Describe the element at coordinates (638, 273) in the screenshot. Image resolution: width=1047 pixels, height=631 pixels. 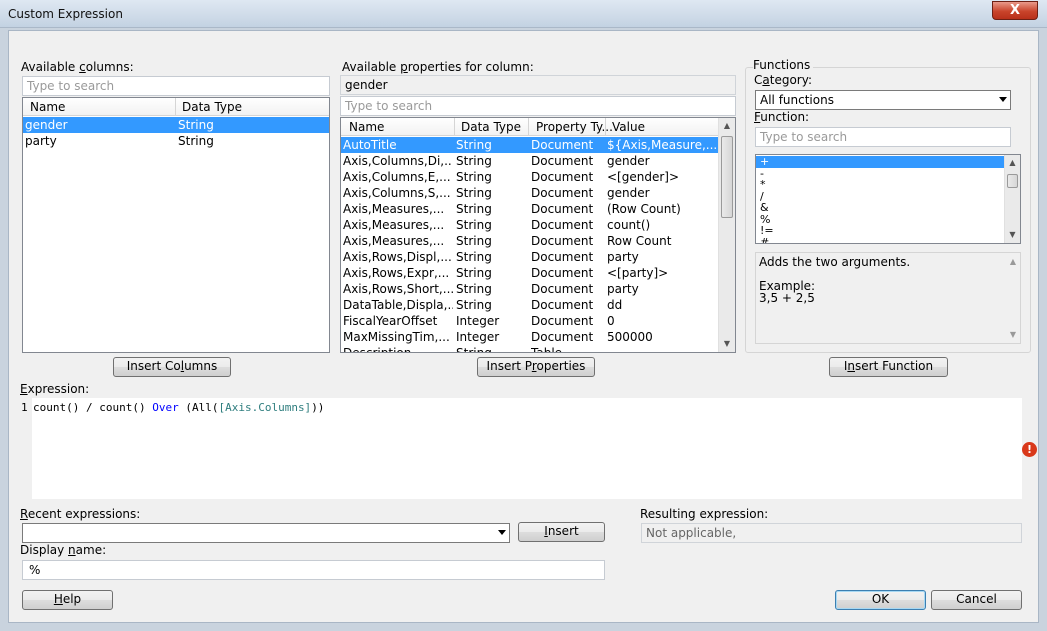
I see `property-value: <[party]>` at that location.